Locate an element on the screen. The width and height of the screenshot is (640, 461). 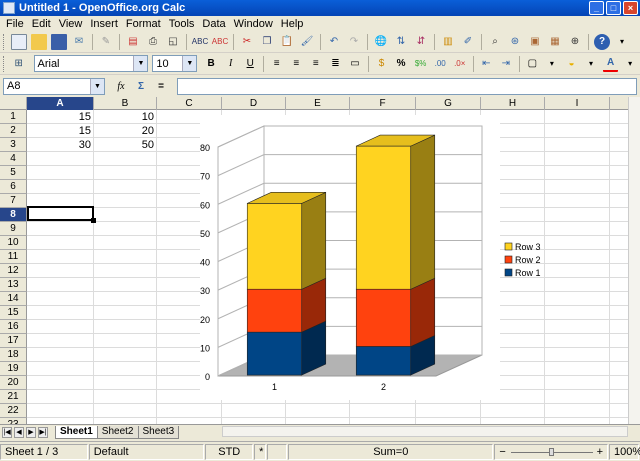
spellcheck-icon: ABC is located at coordinates (200, 42).